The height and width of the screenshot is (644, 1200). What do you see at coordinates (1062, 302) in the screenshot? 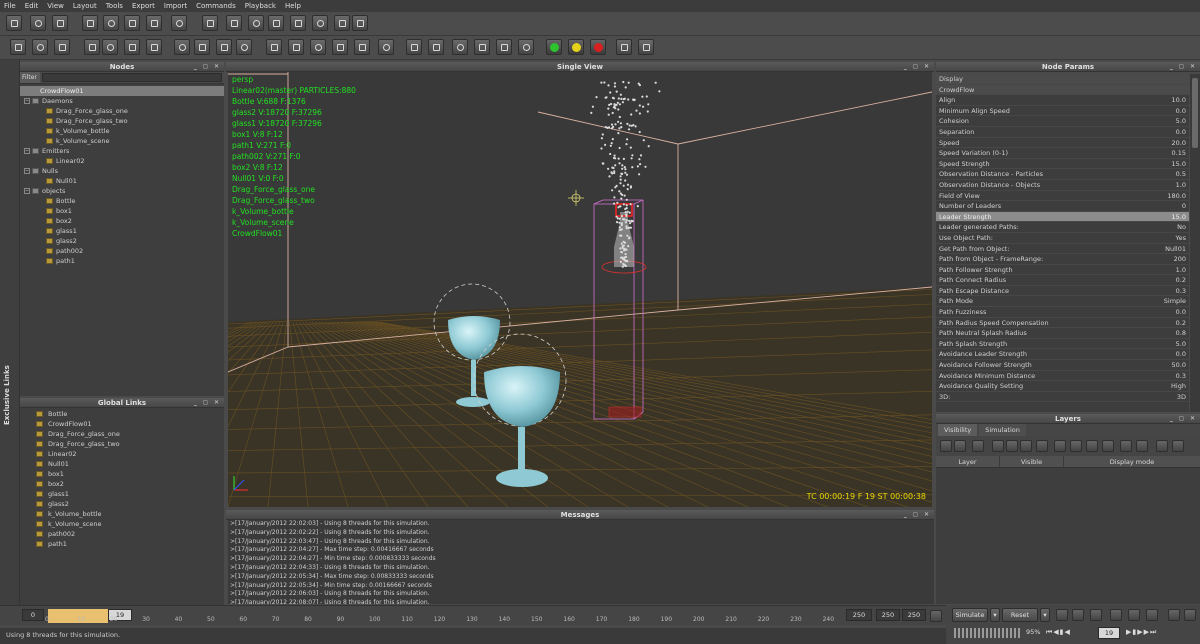
I see `param-row: Path Mode Simple` at bounding box center [1062, 302].